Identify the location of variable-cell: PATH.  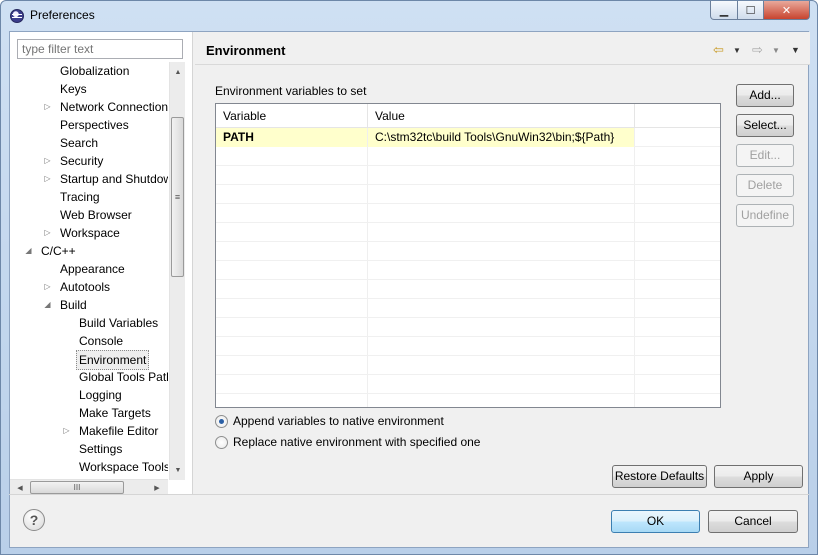
(291, 137).